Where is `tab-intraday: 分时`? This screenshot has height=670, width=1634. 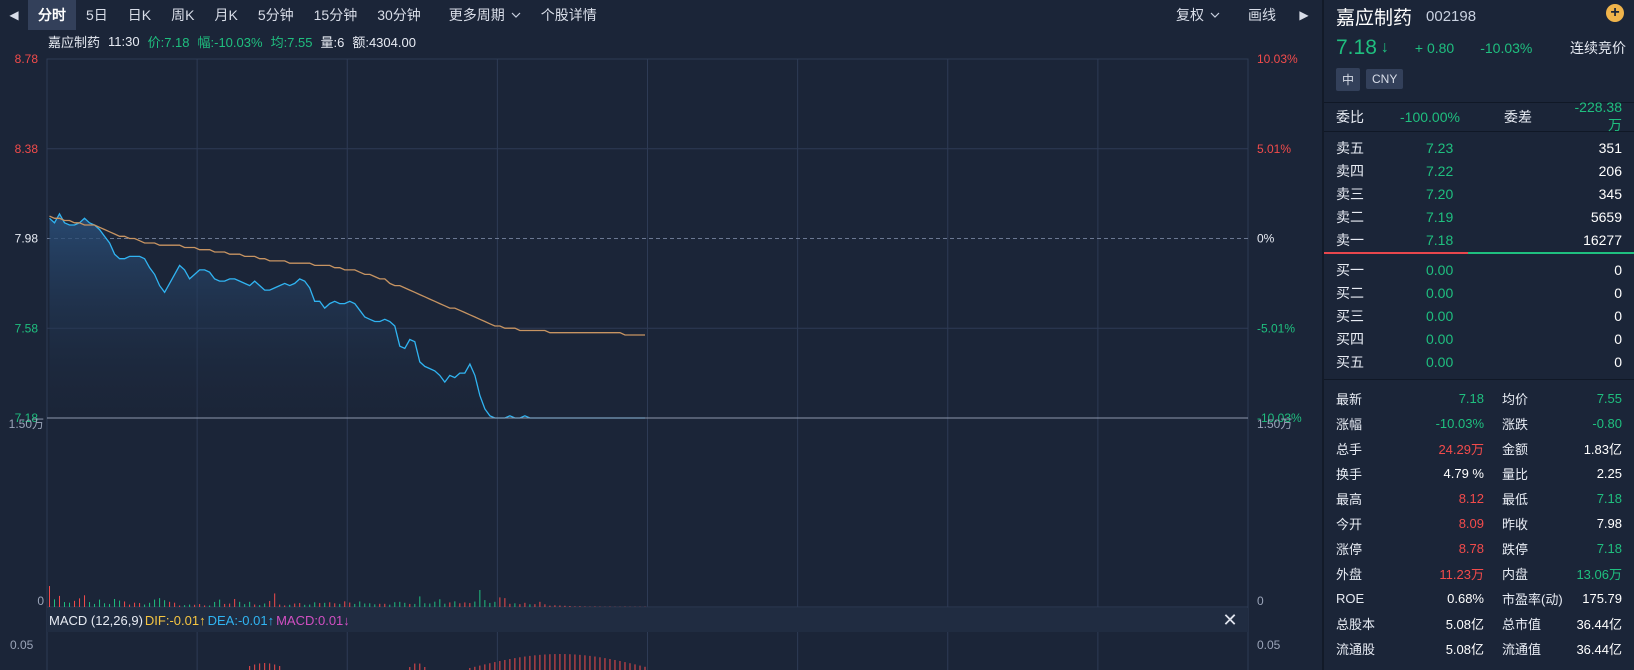
tab-intraday: 分时 is located at coordinates (52, 15).